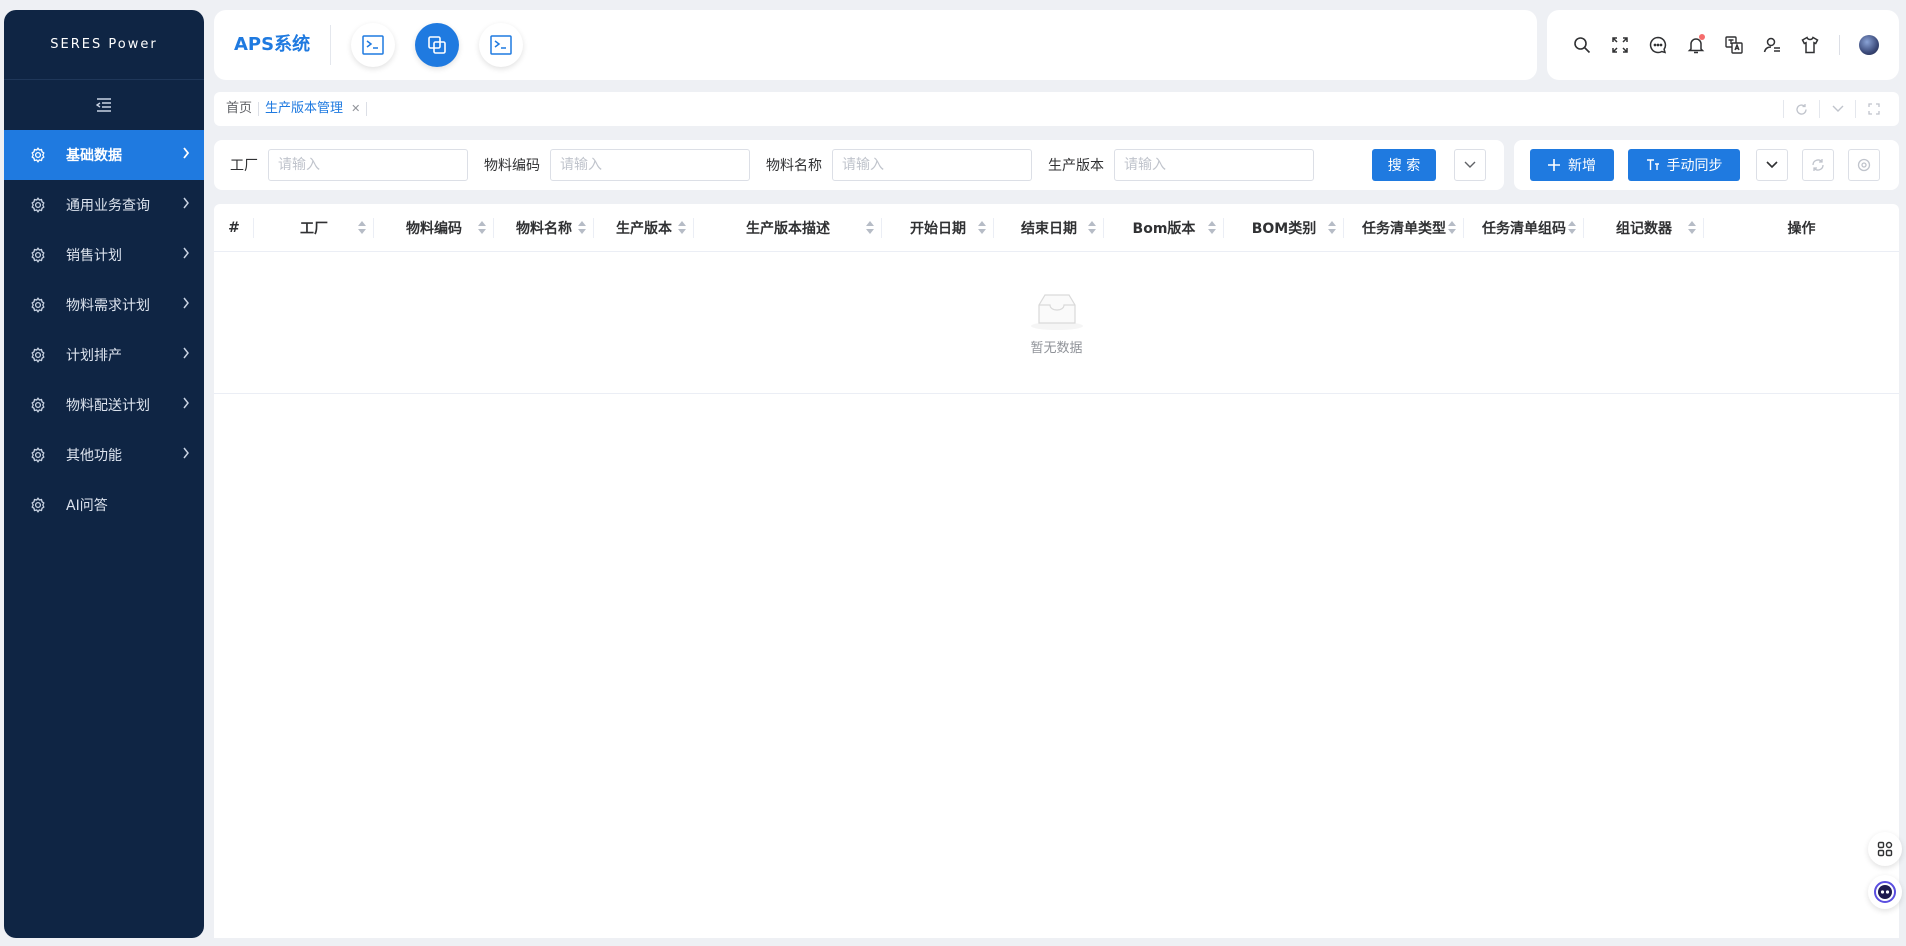 The height and width of the screenshot is (946, 1906). Describe the element at coordinates (1734, 45) in the screenshot. I see `translate-button` at that location.